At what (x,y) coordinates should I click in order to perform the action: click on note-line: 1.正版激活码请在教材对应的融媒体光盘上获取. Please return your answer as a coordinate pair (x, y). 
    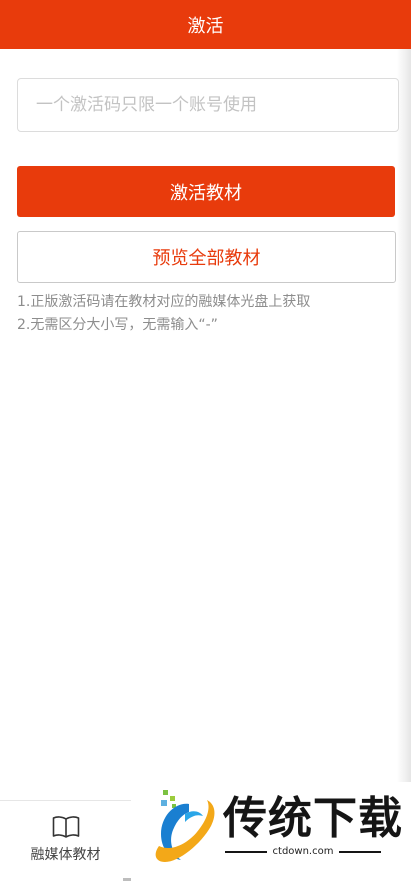
    Looking at the image, I should click on (164, 302).